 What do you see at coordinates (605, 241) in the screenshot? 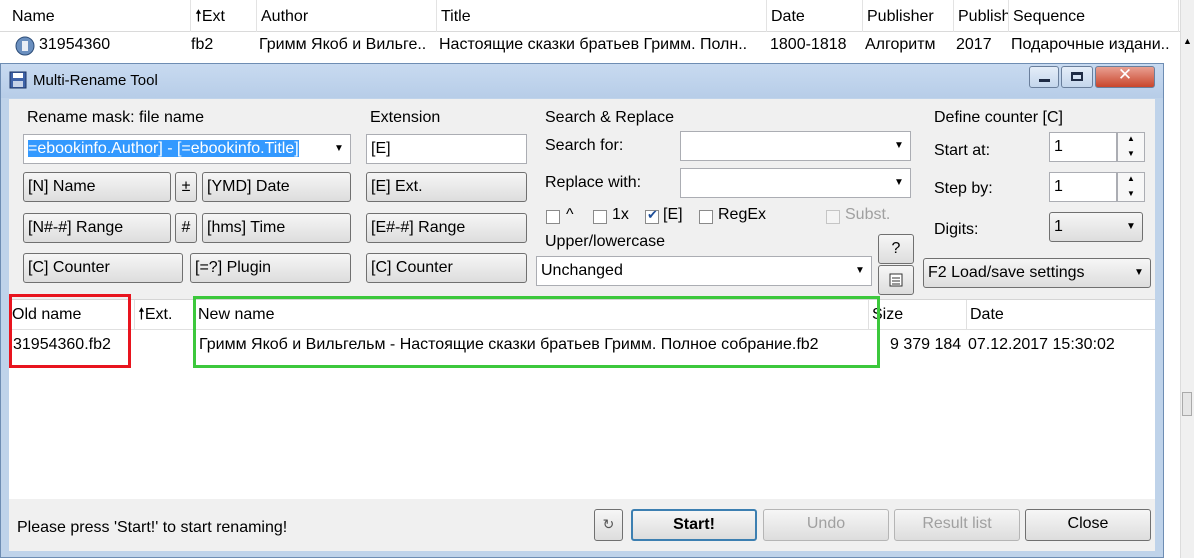
I see `case-label: Upper/lowercase` at bounding box center [605, 241].